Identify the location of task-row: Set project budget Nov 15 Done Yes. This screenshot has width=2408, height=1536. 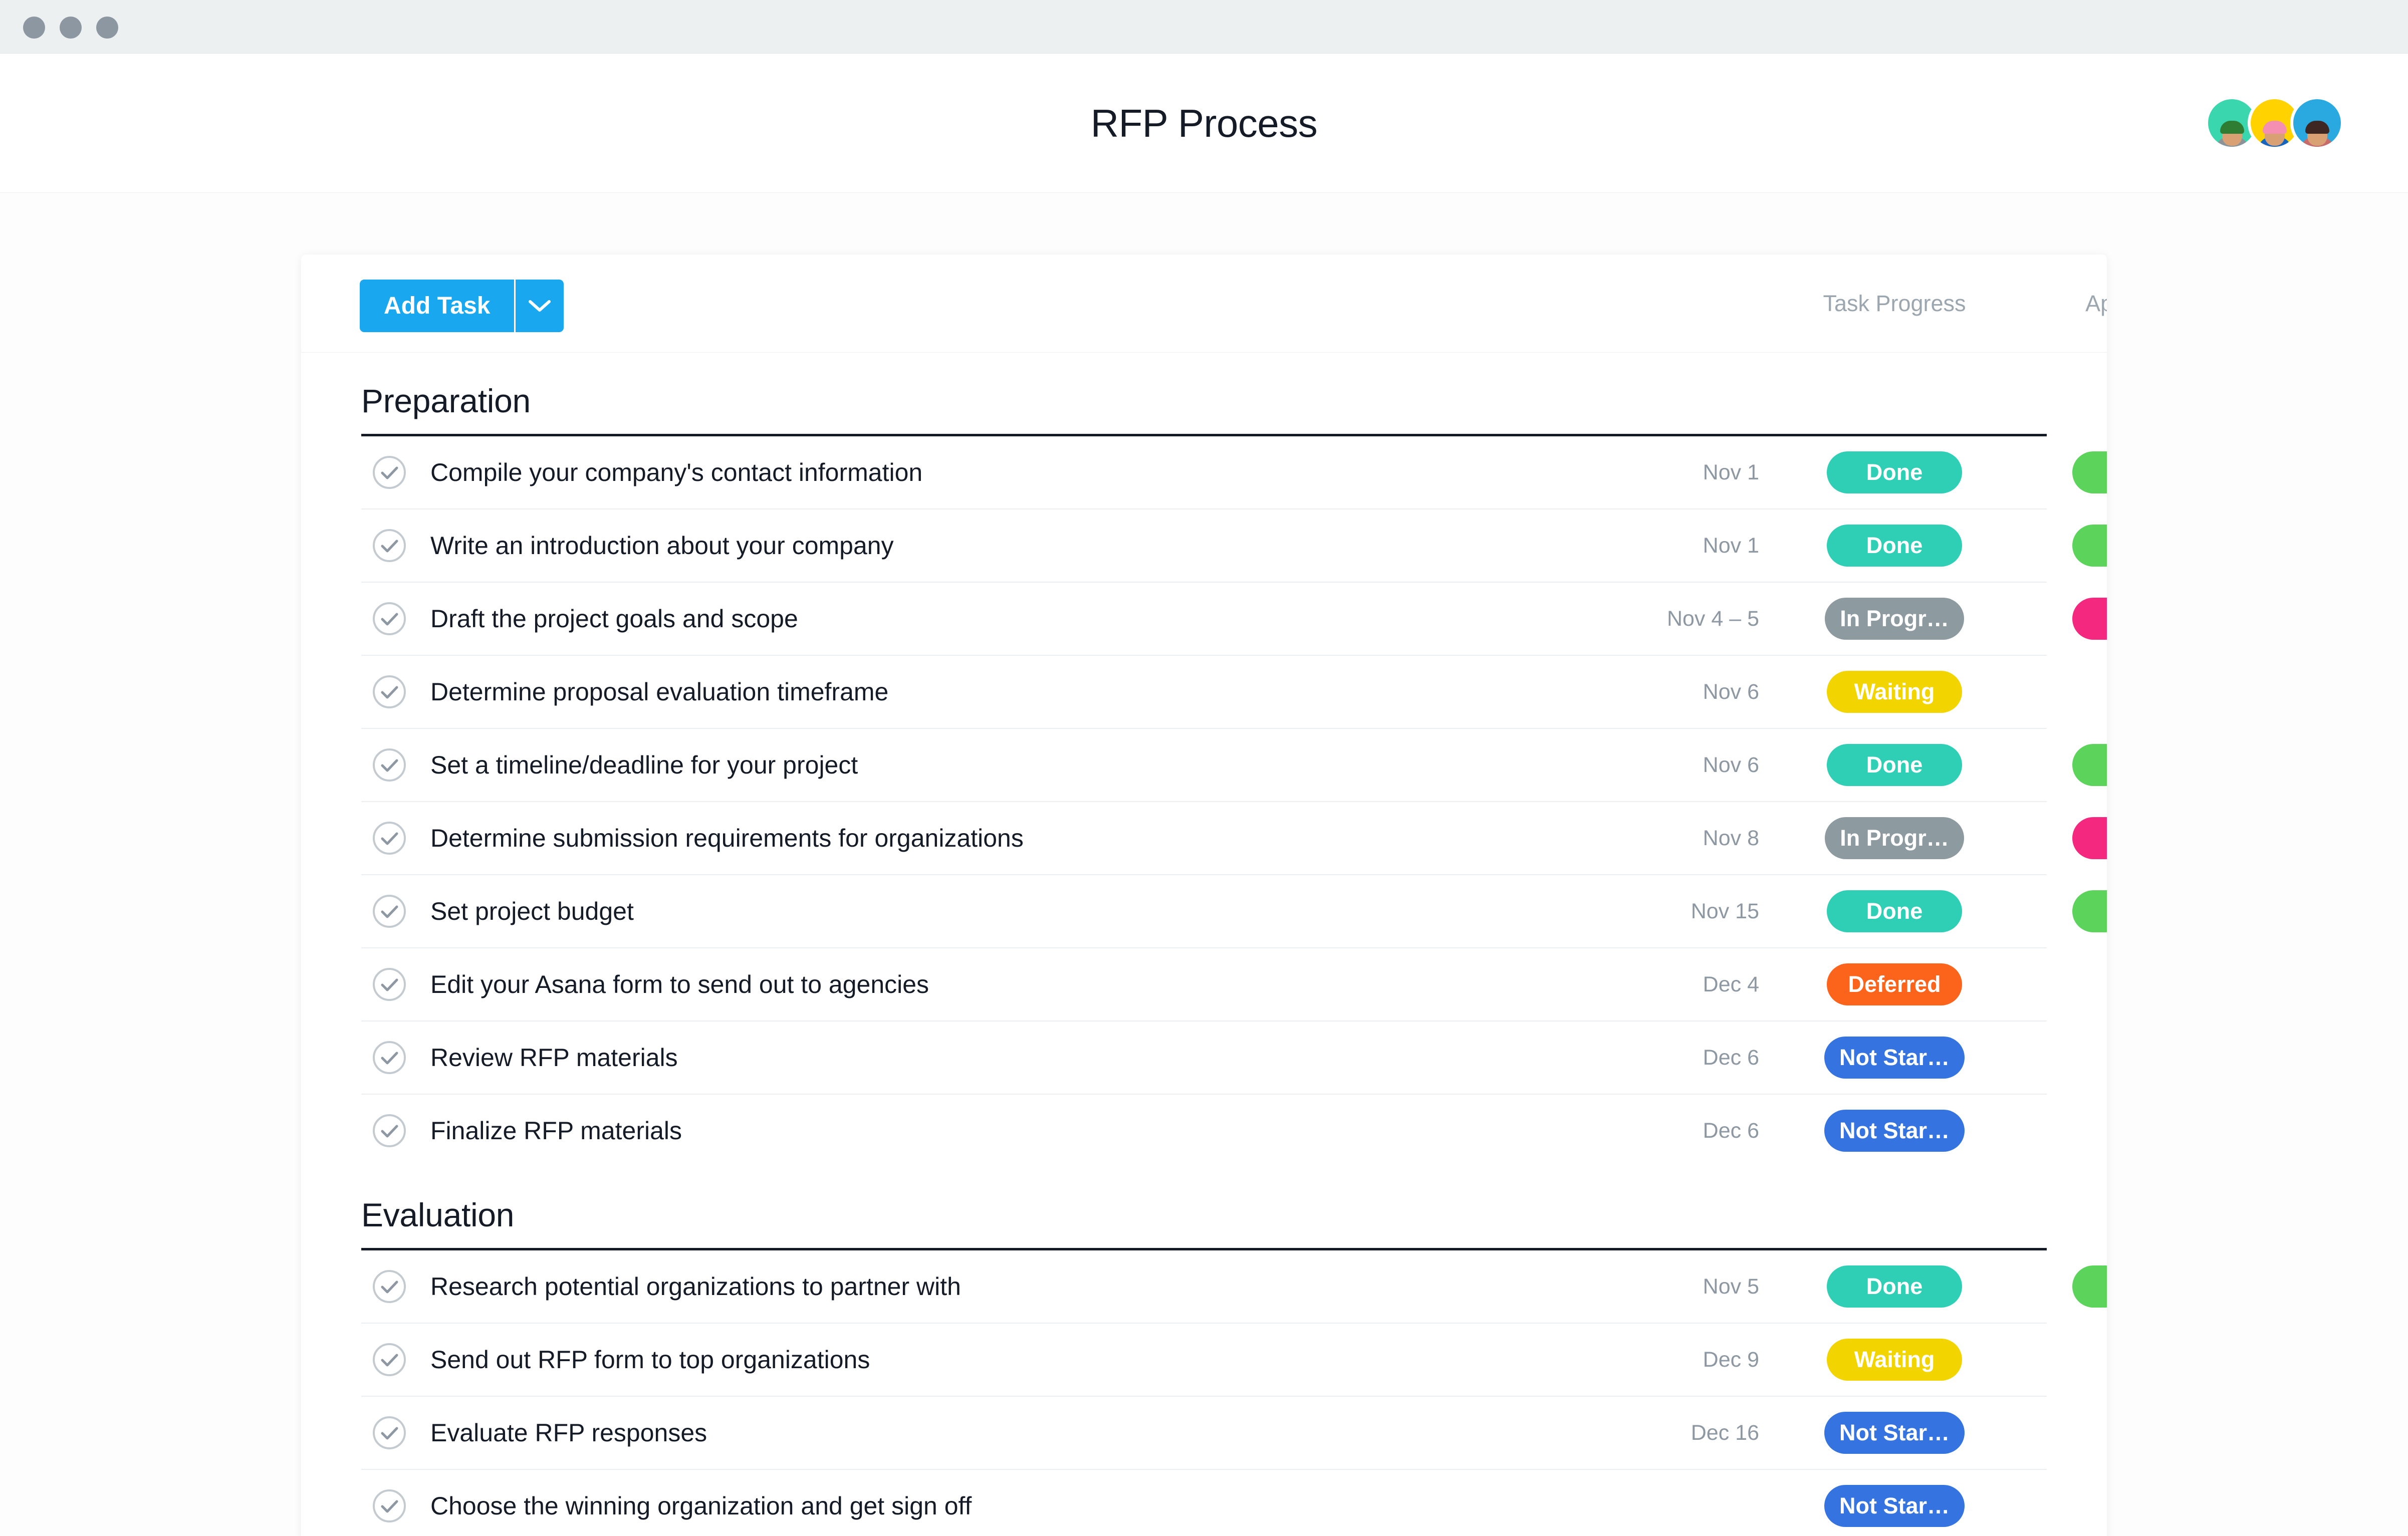
(1234, 911).